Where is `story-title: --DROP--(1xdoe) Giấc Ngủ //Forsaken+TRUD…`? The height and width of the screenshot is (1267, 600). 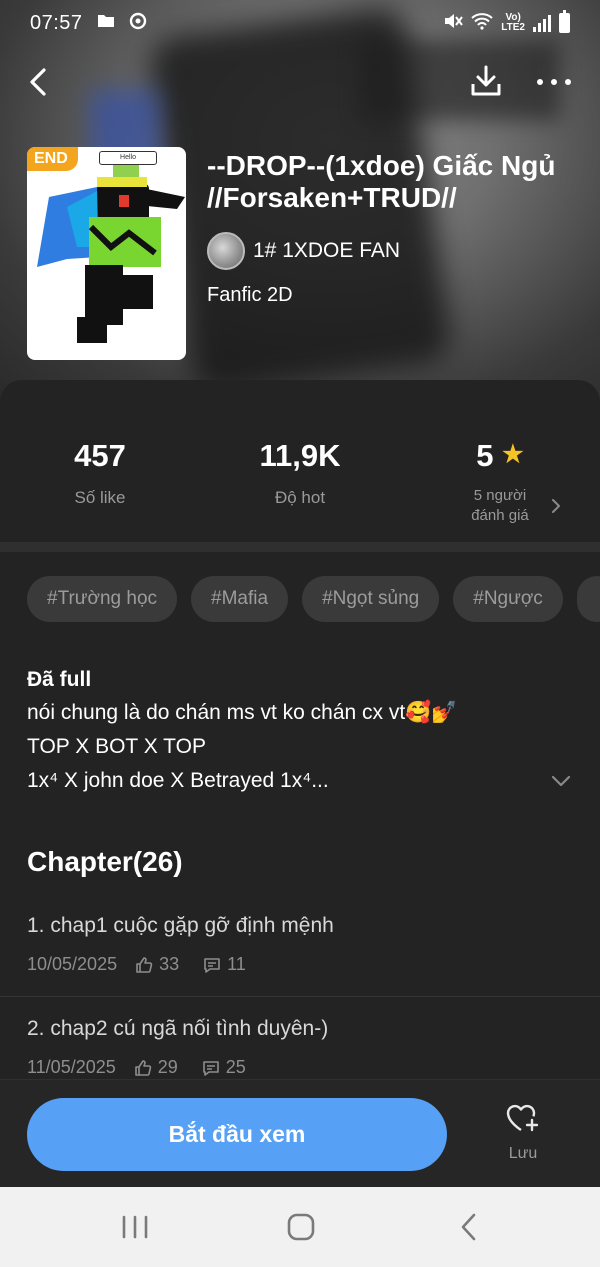
story-title: --DROP--(1xdoe) Giấc Ngủ //Forsaken+TRUD… is located at coordinates (381, 181).